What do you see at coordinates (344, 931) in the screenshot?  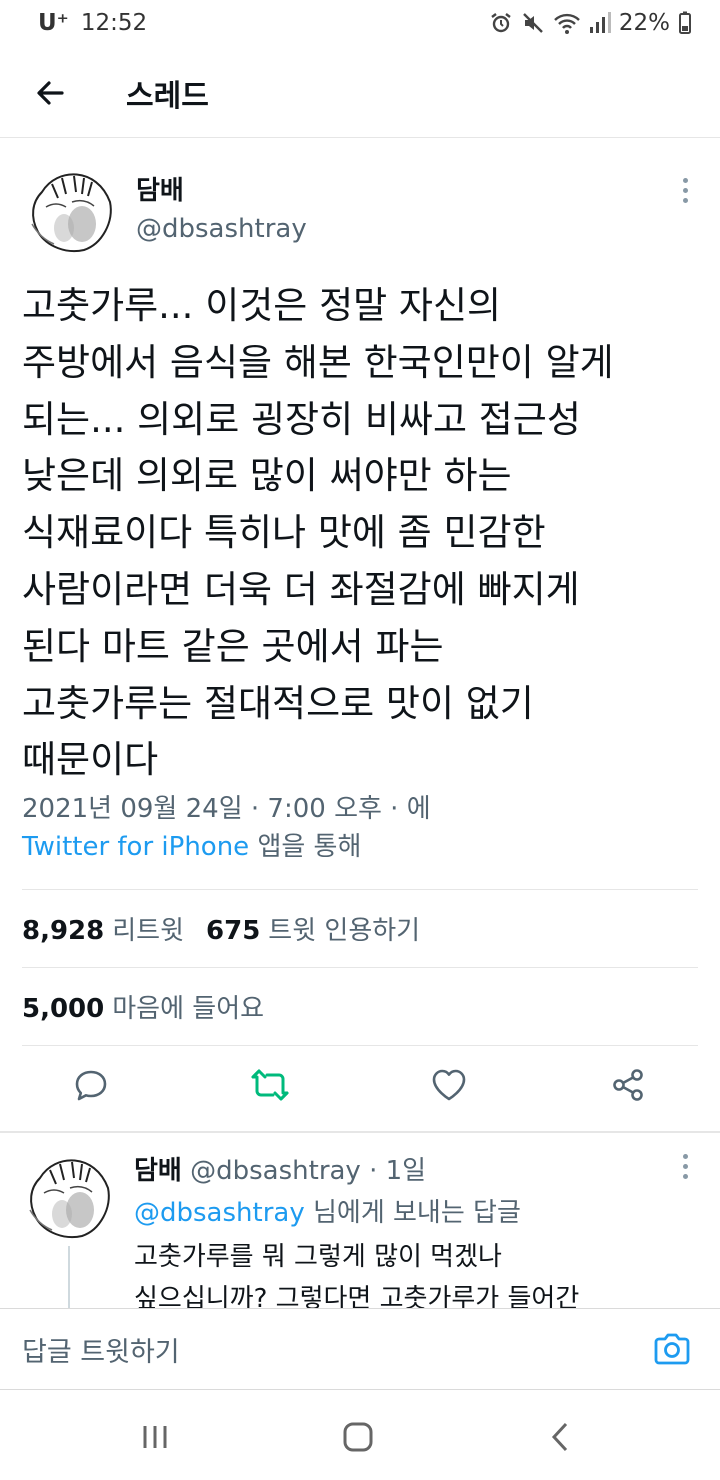 I see `quotes-label: 트윗 인용하기` at bounding box center [344, 931].